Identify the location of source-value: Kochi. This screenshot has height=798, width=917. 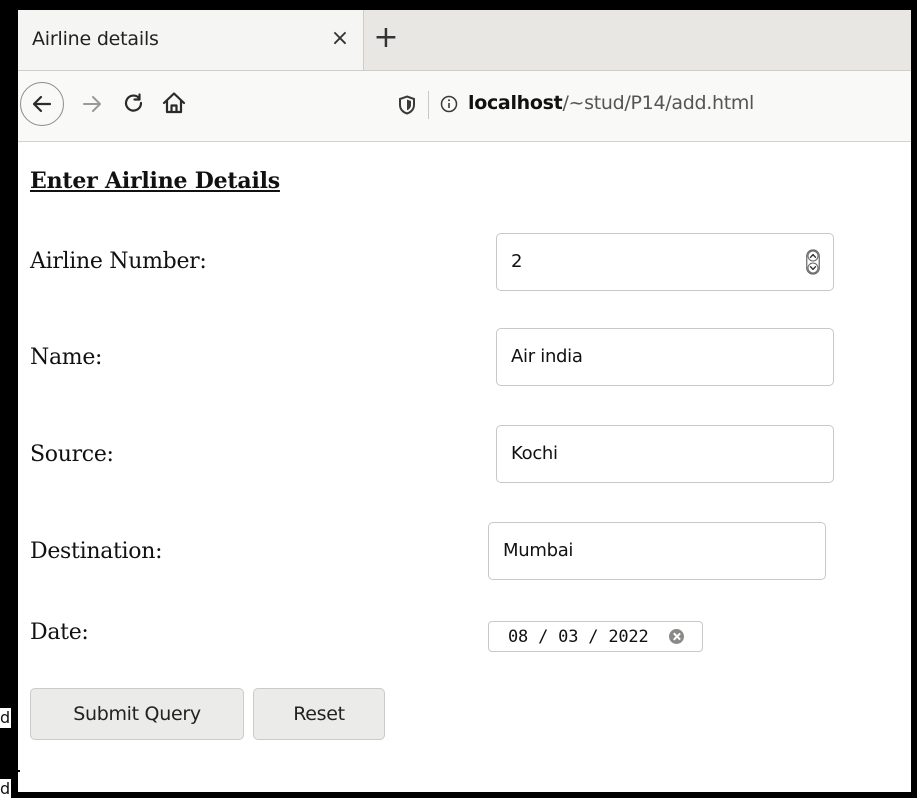
(534, 453).